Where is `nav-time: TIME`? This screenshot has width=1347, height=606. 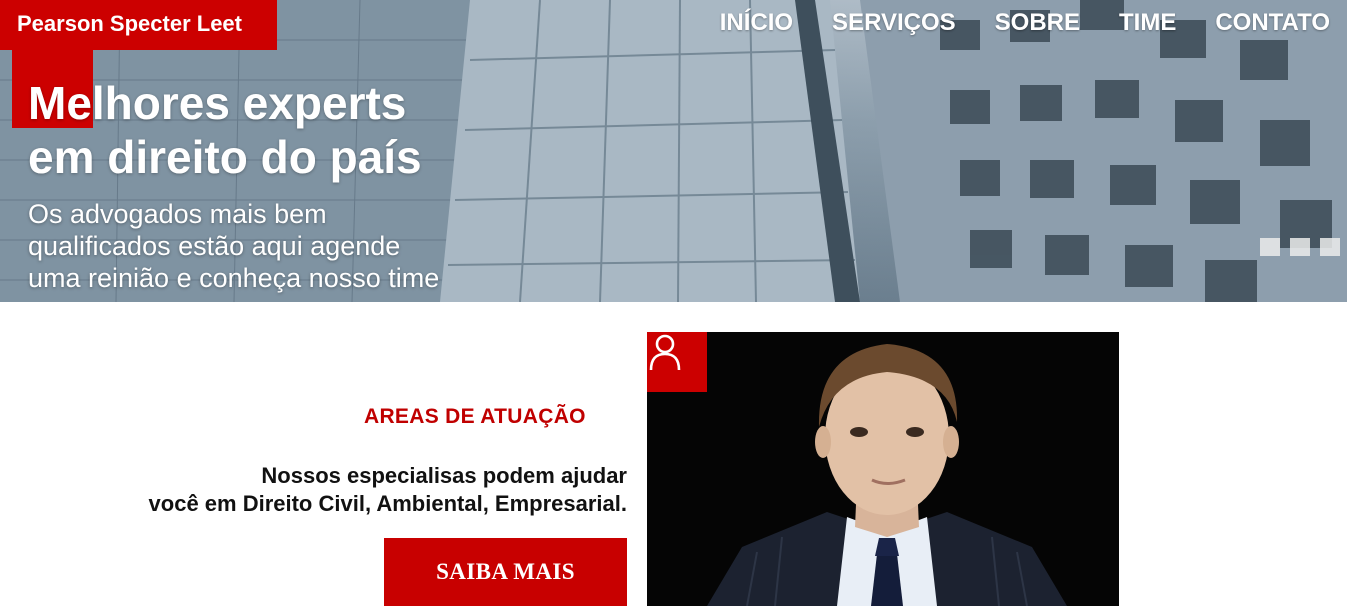
nav-time: TIME is located at coordinates (1147, 23).